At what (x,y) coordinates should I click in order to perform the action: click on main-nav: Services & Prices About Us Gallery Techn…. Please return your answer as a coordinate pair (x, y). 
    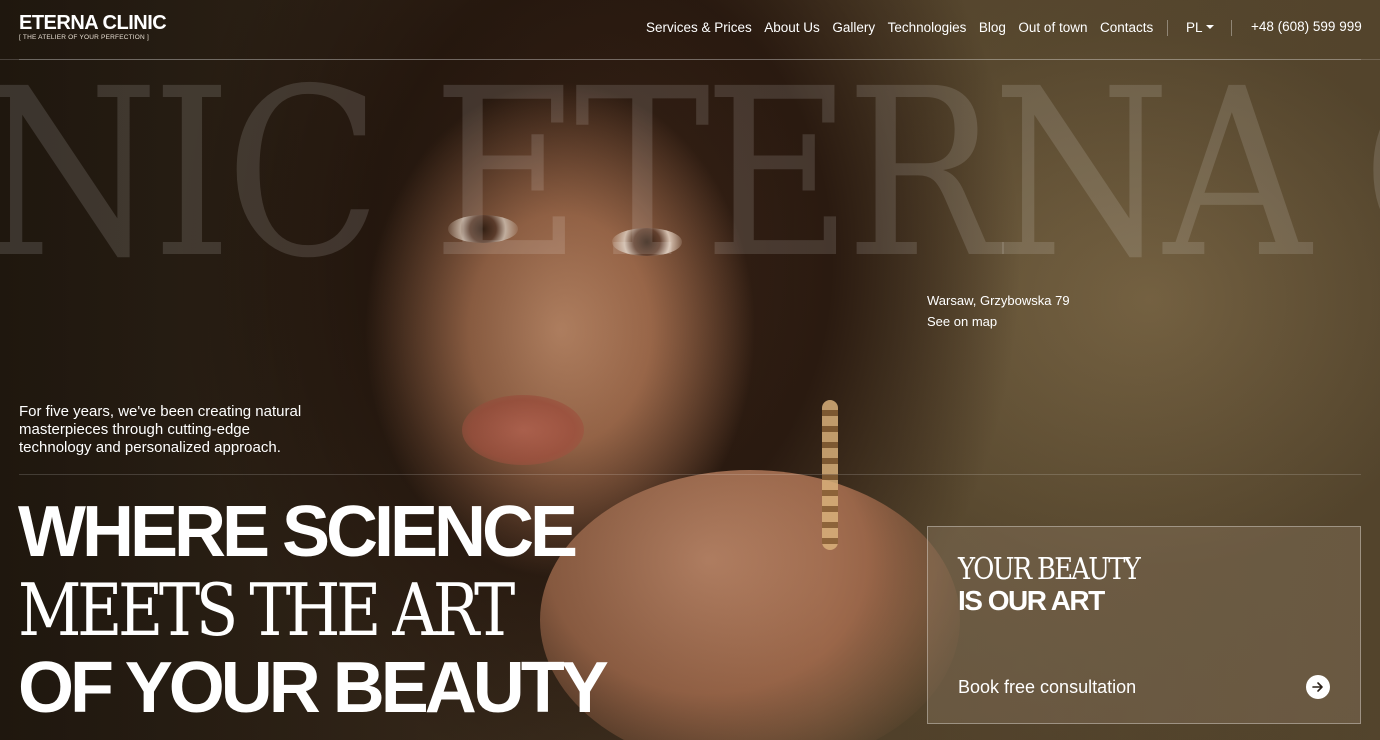
    Looking at the image, I should click on (906, 27).